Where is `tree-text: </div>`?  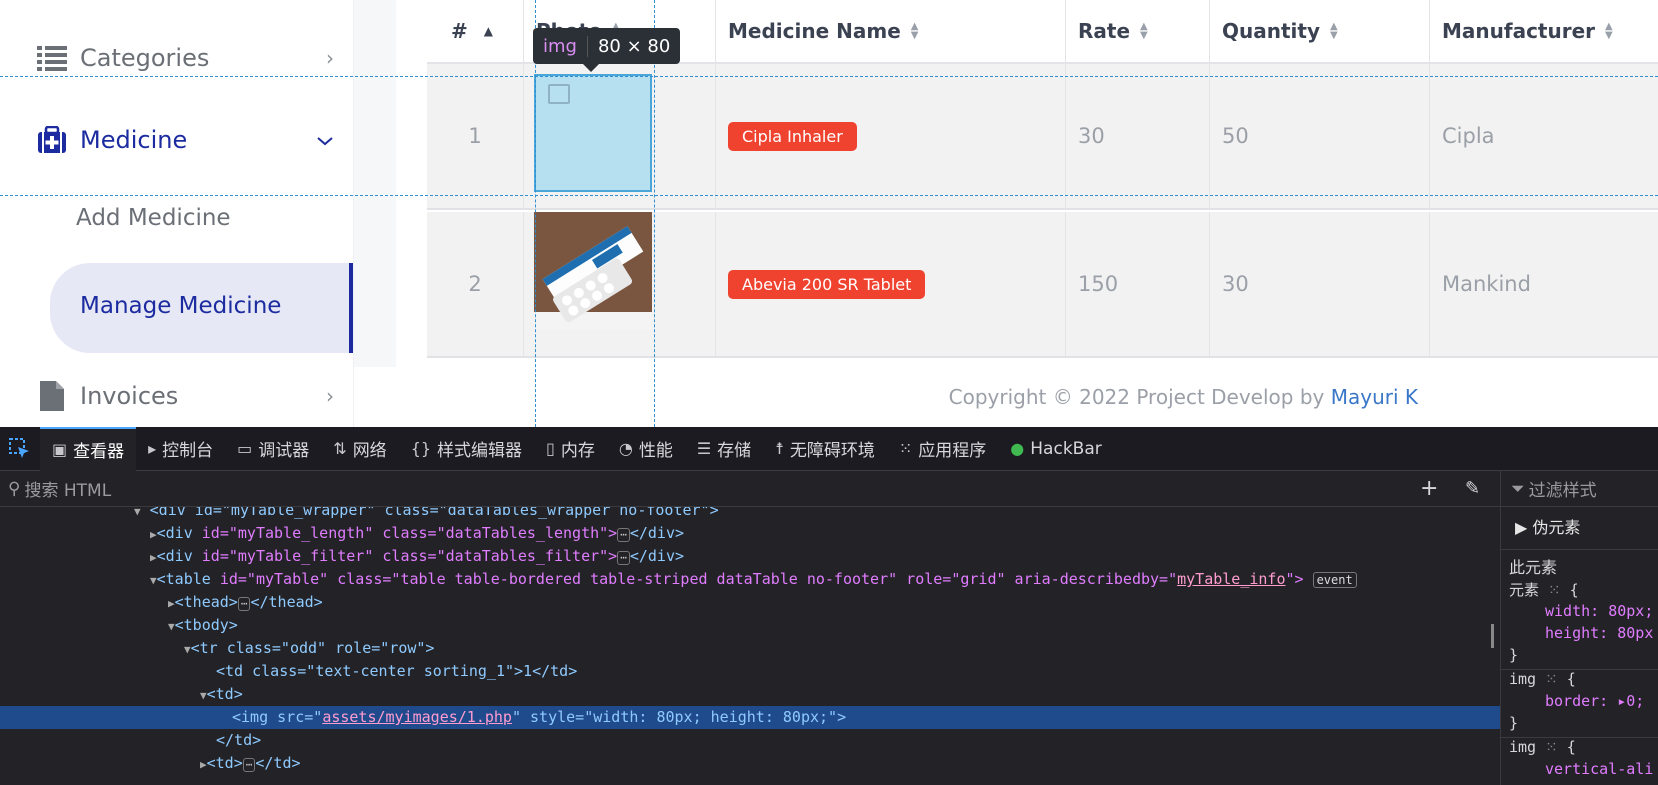 tree-text: </div> is located at coordinates (657, 556).